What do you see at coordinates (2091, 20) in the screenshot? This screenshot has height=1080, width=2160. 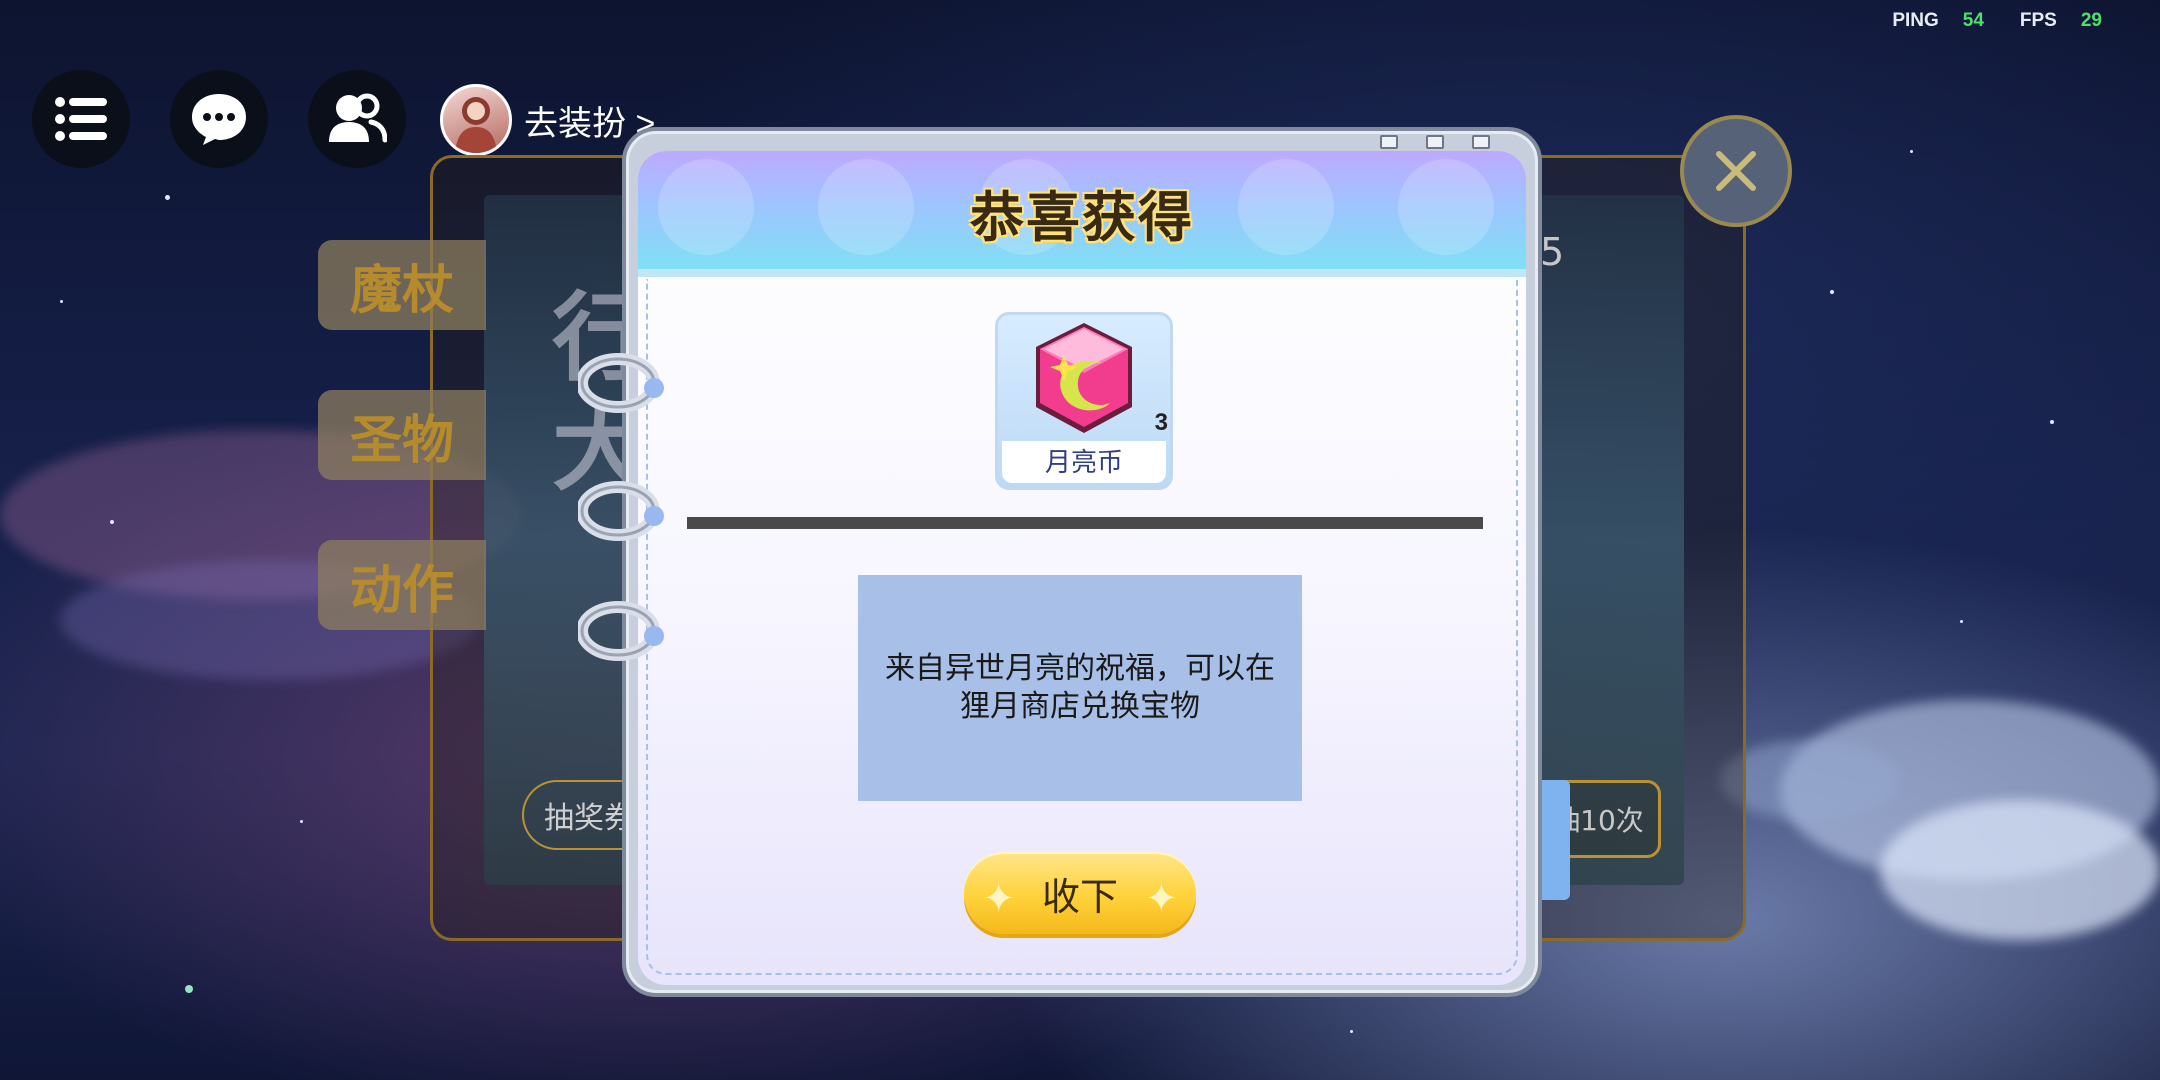 I see `fps-value: 29` at bounding box center [2091, 20].